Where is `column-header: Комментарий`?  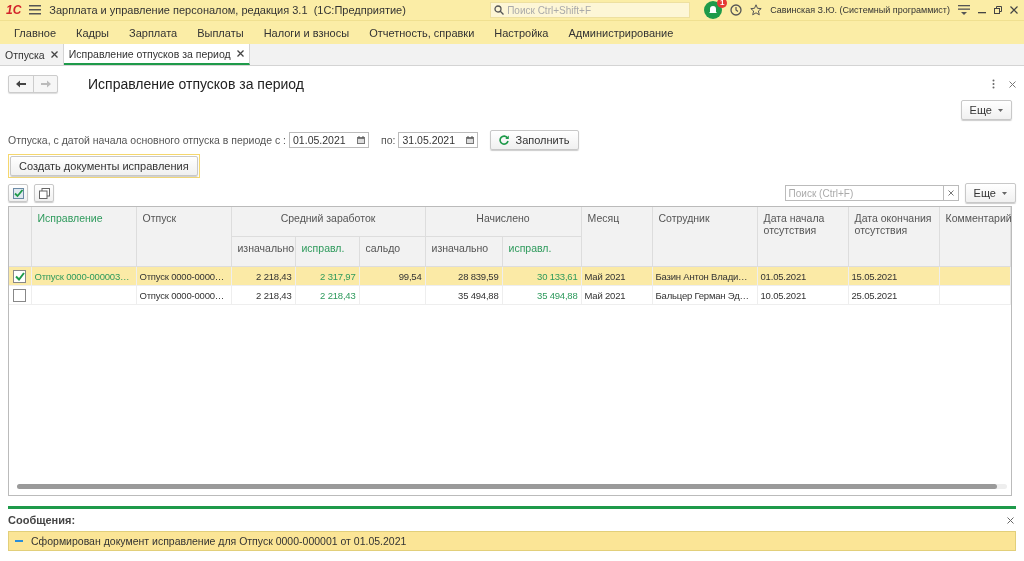 column-header: Комментарий is located at coordinates (975, 237).